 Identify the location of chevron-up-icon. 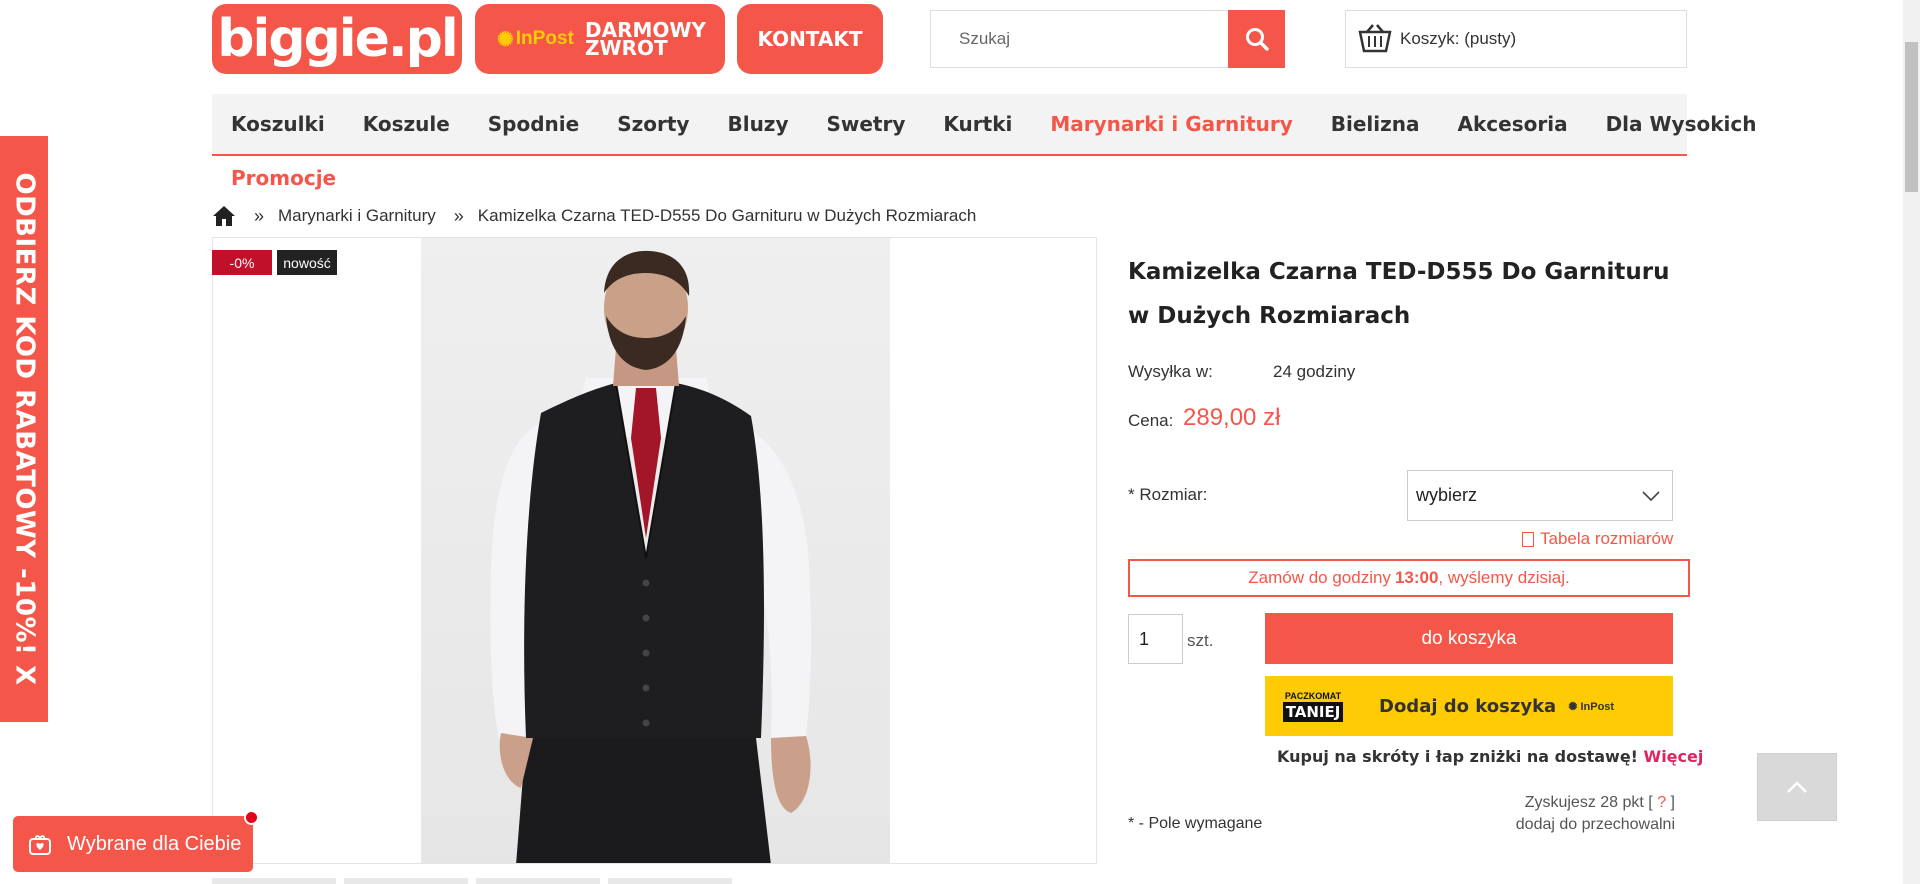
(1797, 787).